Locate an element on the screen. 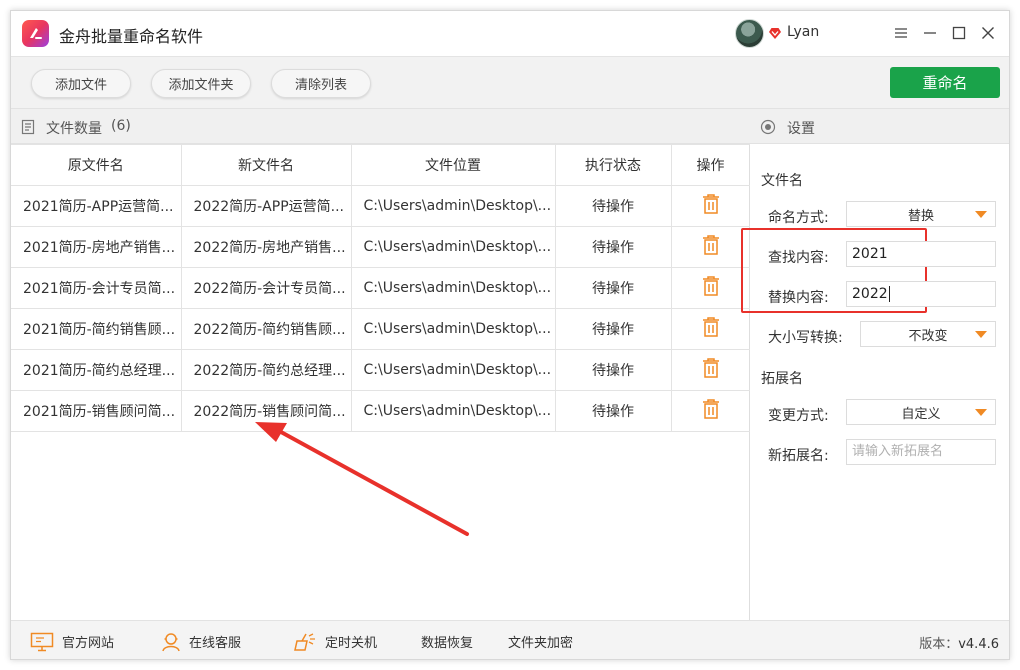  text-caret is located at coordinates (889, 294).